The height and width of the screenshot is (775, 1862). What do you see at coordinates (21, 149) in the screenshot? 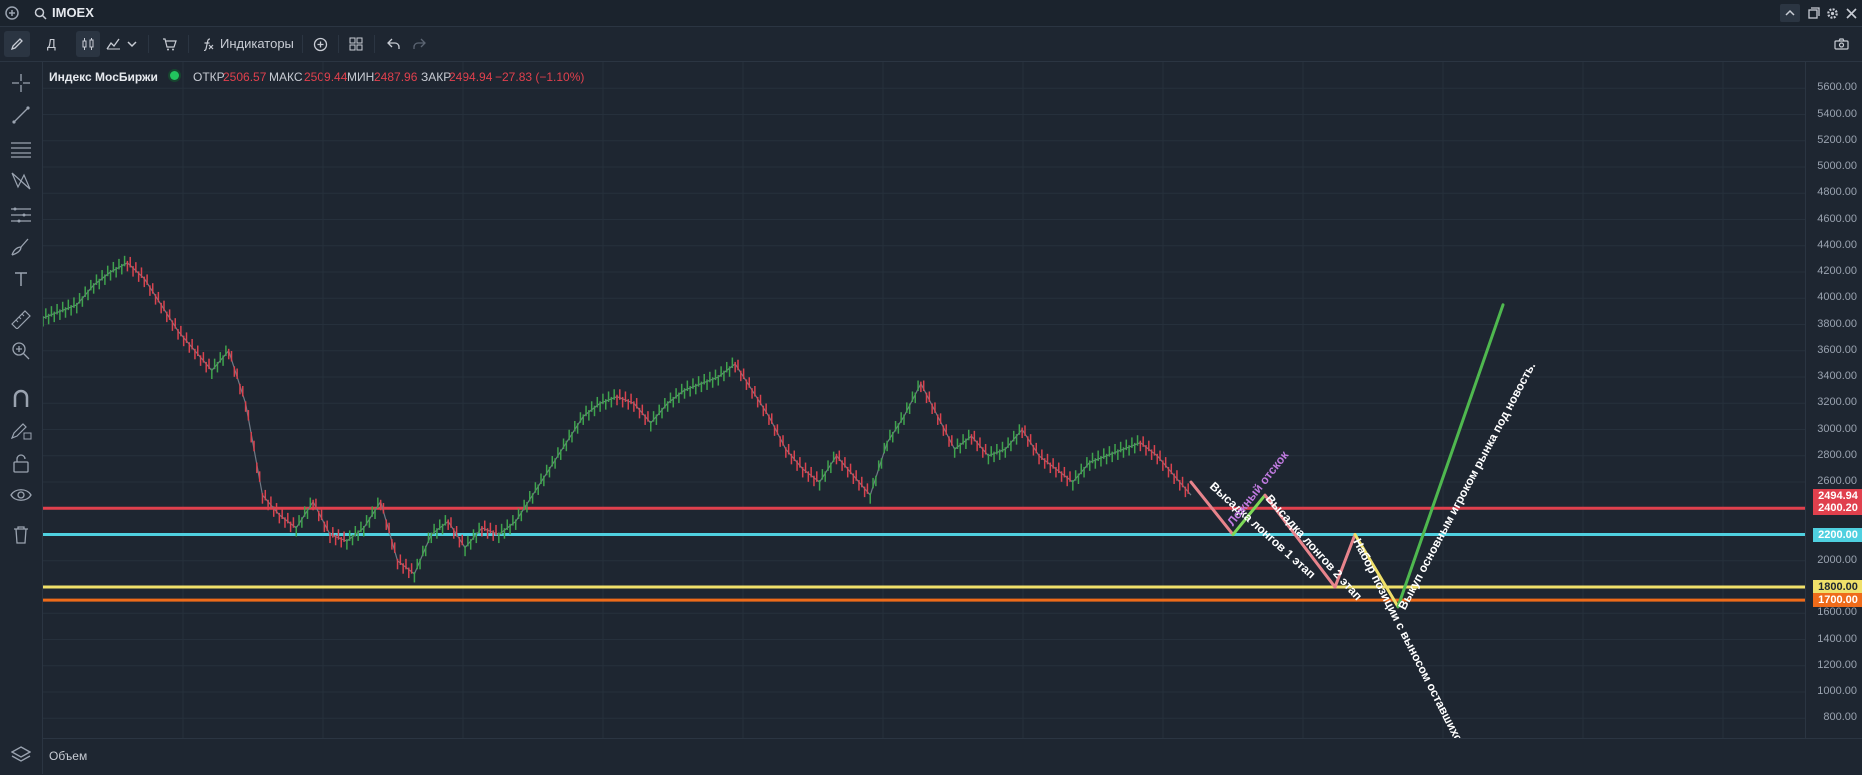
I see `horizontal-lines-icon` at bounding box center [21, 149].